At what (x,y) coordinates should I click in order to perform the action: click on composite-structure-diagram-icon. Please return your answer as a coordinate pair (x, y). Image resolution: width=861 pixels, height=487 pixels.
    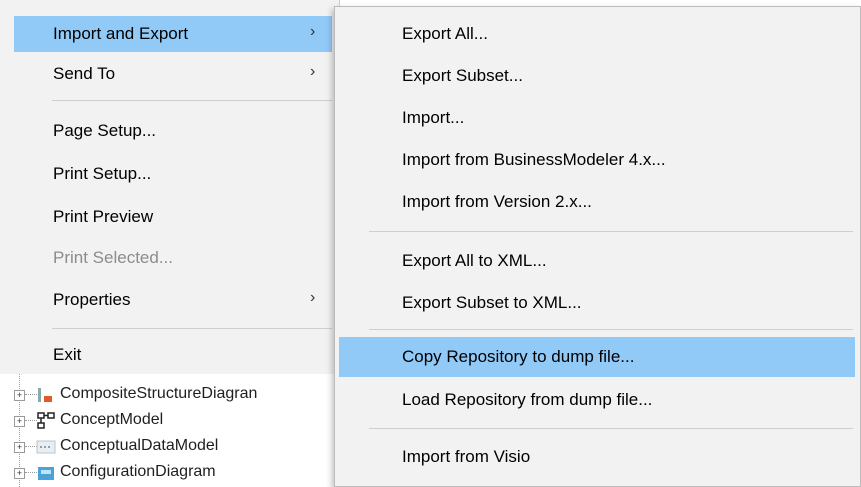
    Looking at the image, I should click on (45, 395).